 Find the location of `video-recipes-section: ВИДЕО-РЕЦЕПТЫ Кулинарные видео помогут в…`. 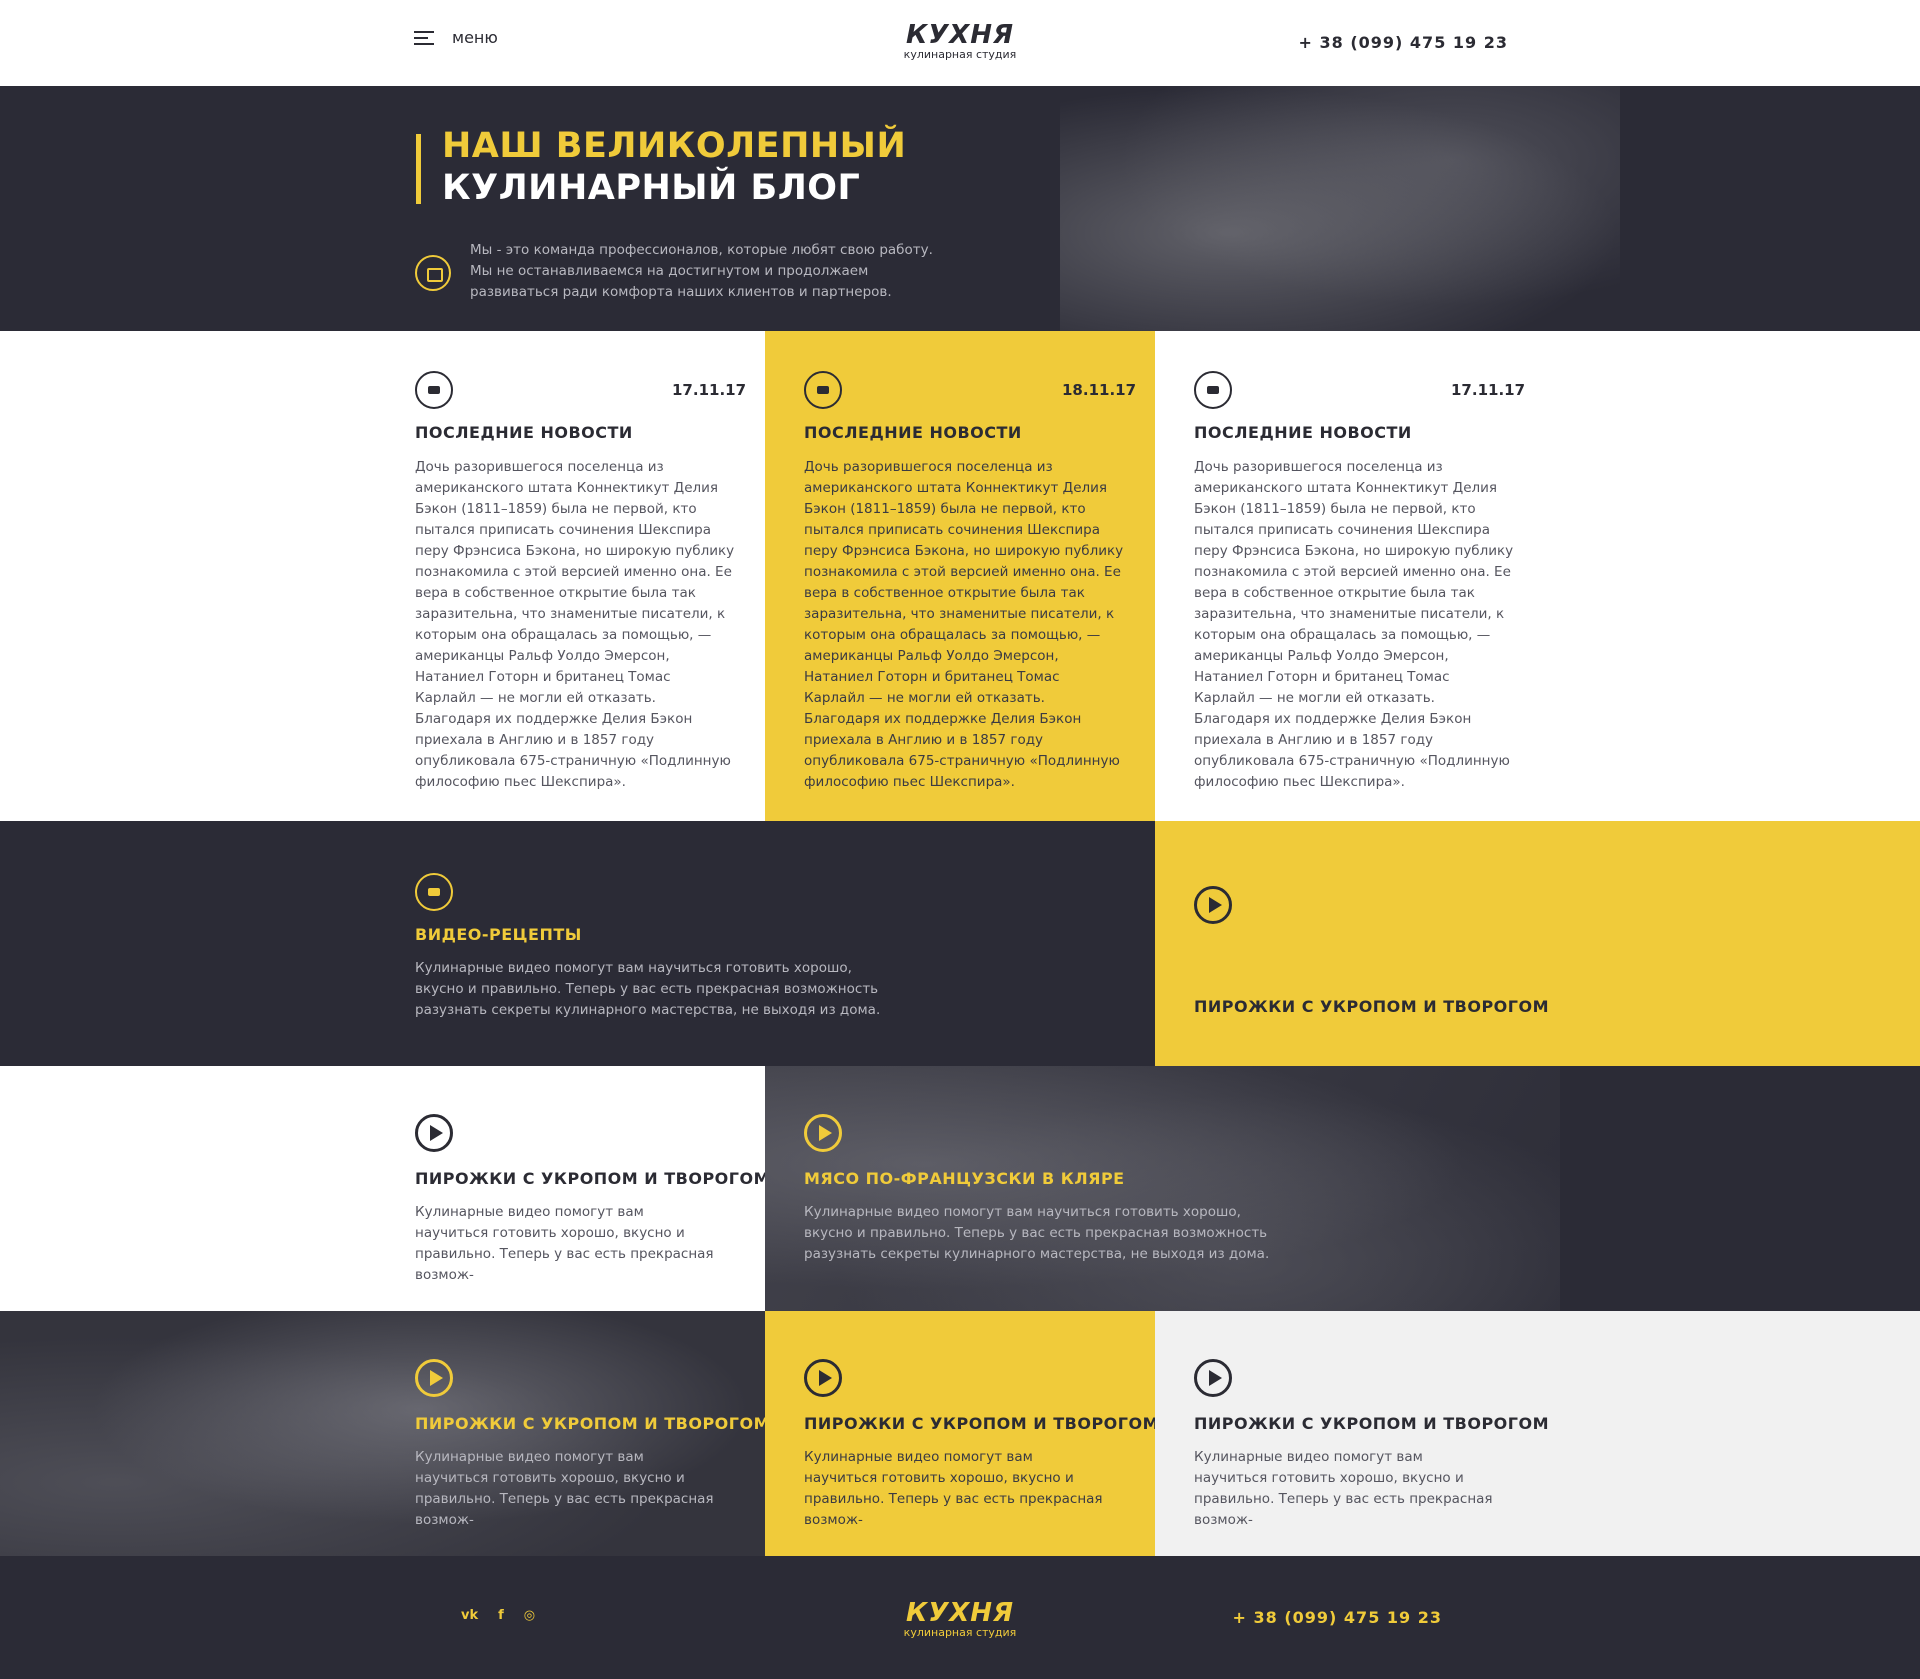

video-recipes-section: ВИДЕО-РЕЦЕПТЫ Кулинарные видео помогут в… is located at coordinates (577, 943).